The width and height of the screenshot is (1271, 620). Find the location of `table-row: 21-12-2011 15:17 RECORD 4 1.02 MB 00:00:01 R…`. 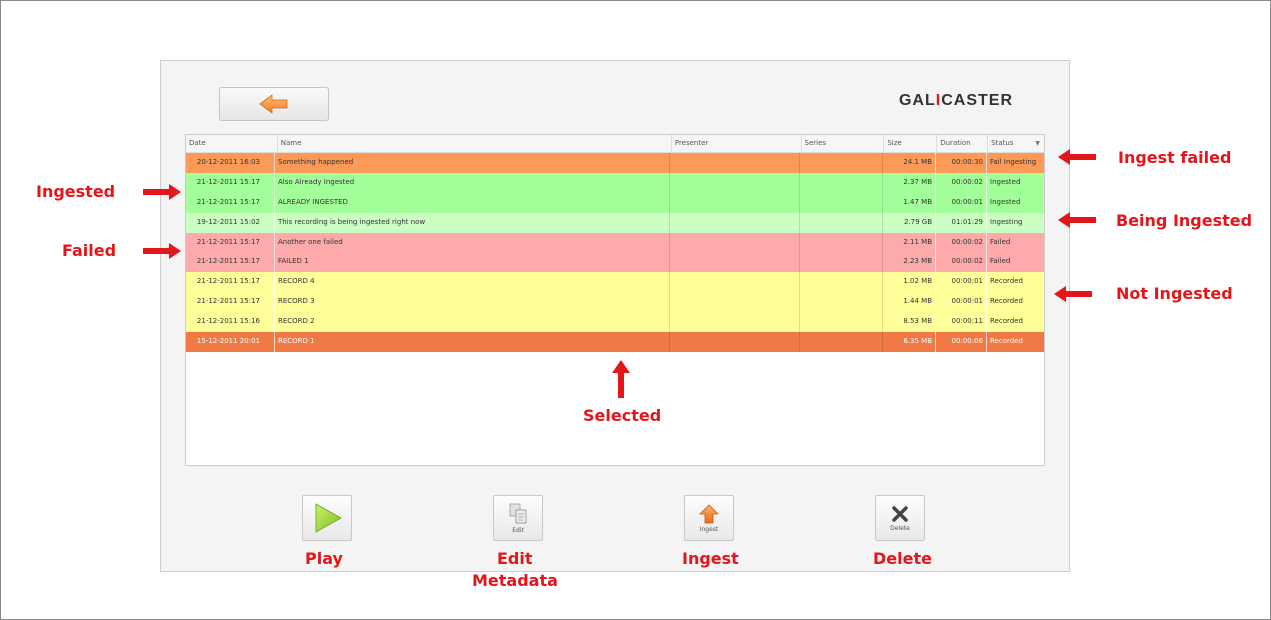

table-row: 21-12-2011 15:17 RECORD 4 1.02 MB 00:00:01 R… is located at coordinates (615, 282).